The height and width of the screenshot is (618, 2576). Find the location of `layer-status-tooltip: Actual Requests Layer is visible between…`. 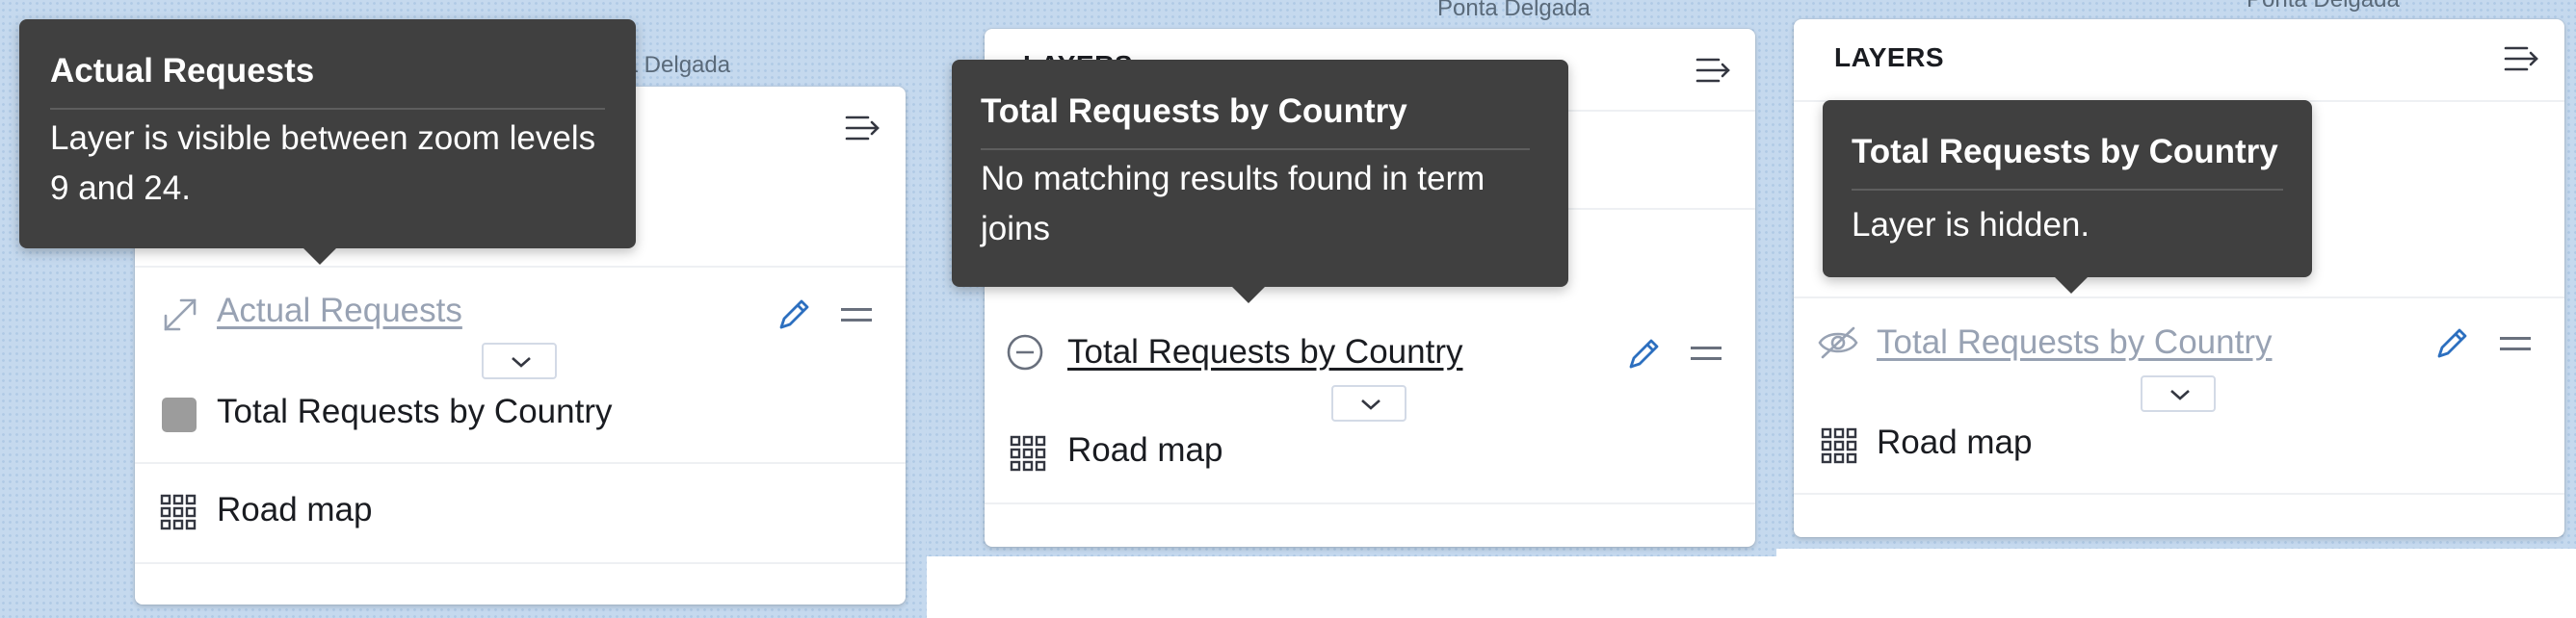

layer-status-tooltip: Actual Requests Layer is visible between… is located at coordinates (328, 133).